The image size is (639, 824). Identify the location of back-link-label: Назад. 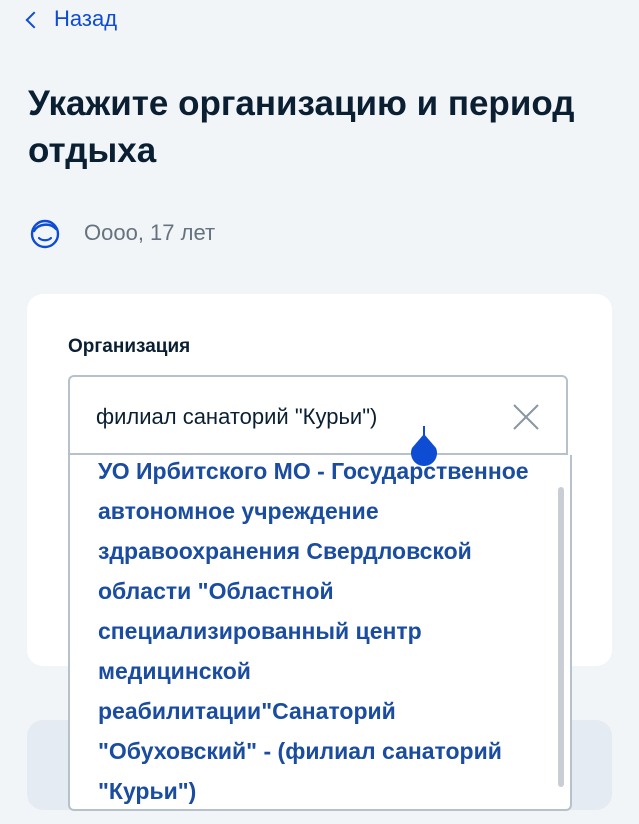
(86, 18).